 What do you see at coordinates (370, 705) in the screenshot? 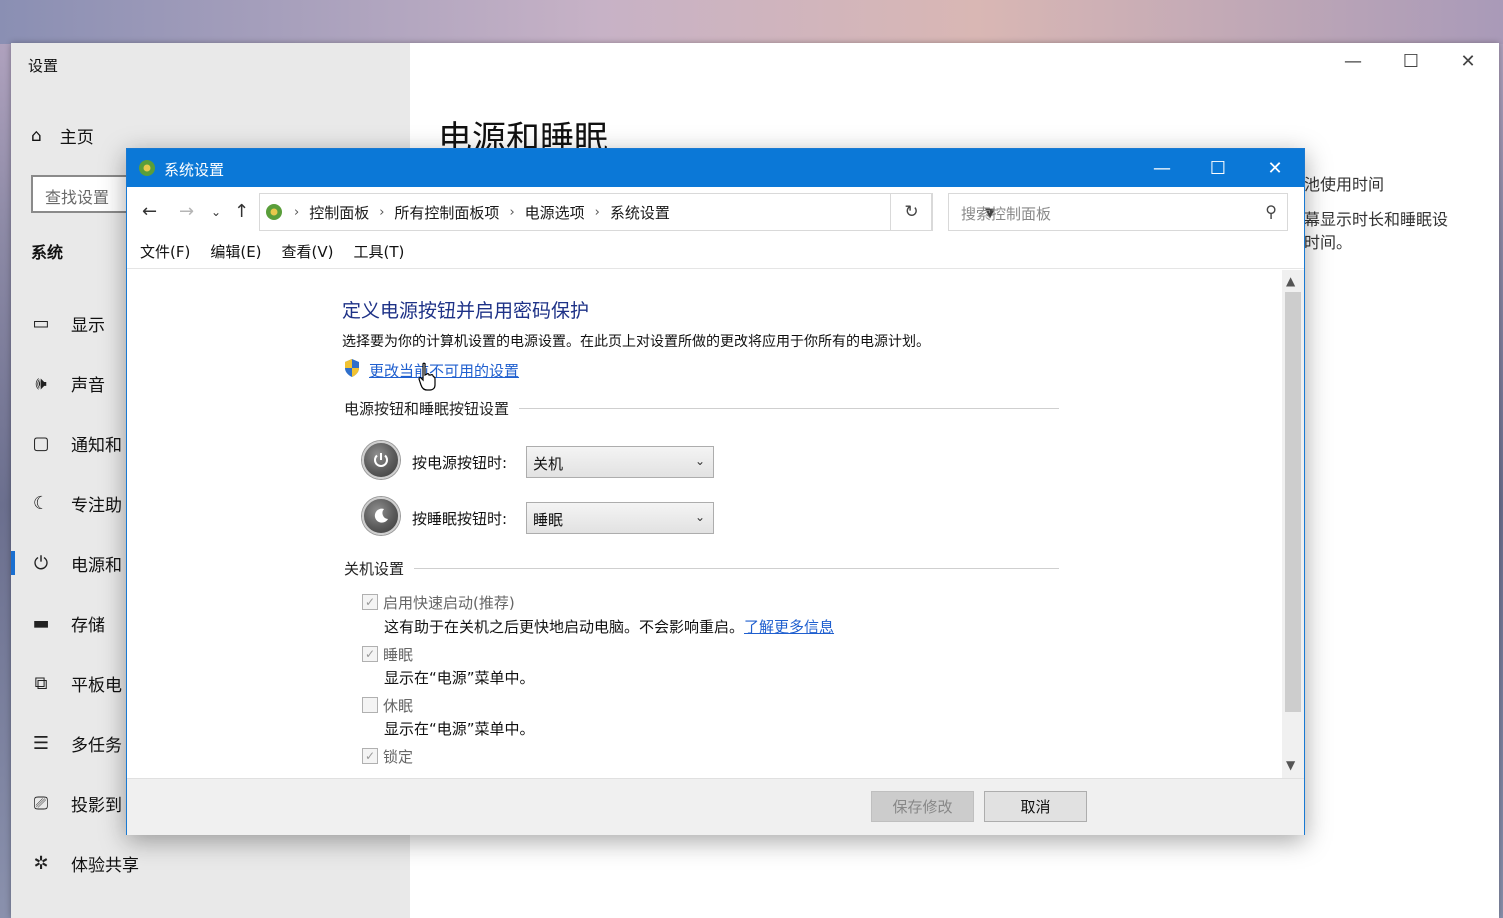
I see `hibernate-checkbox` at bounding box center [370, 705].